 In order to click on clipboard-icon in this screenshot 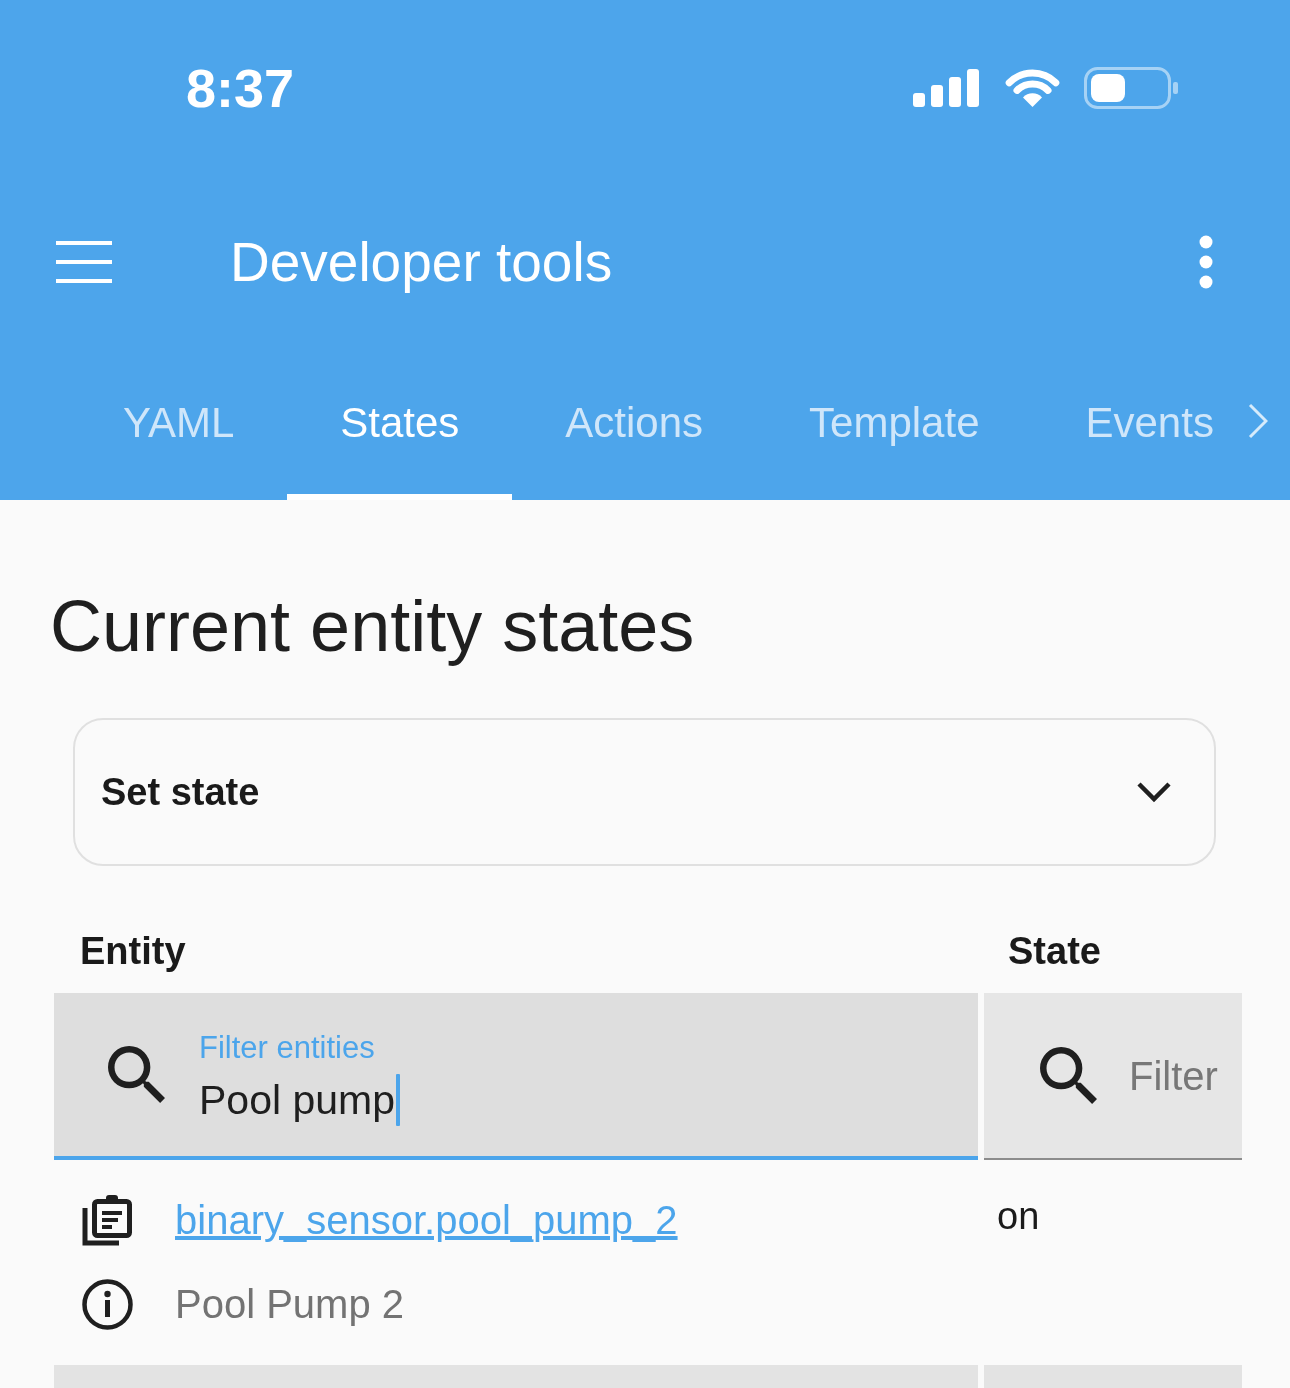, I will do `click(107, 1220)`.